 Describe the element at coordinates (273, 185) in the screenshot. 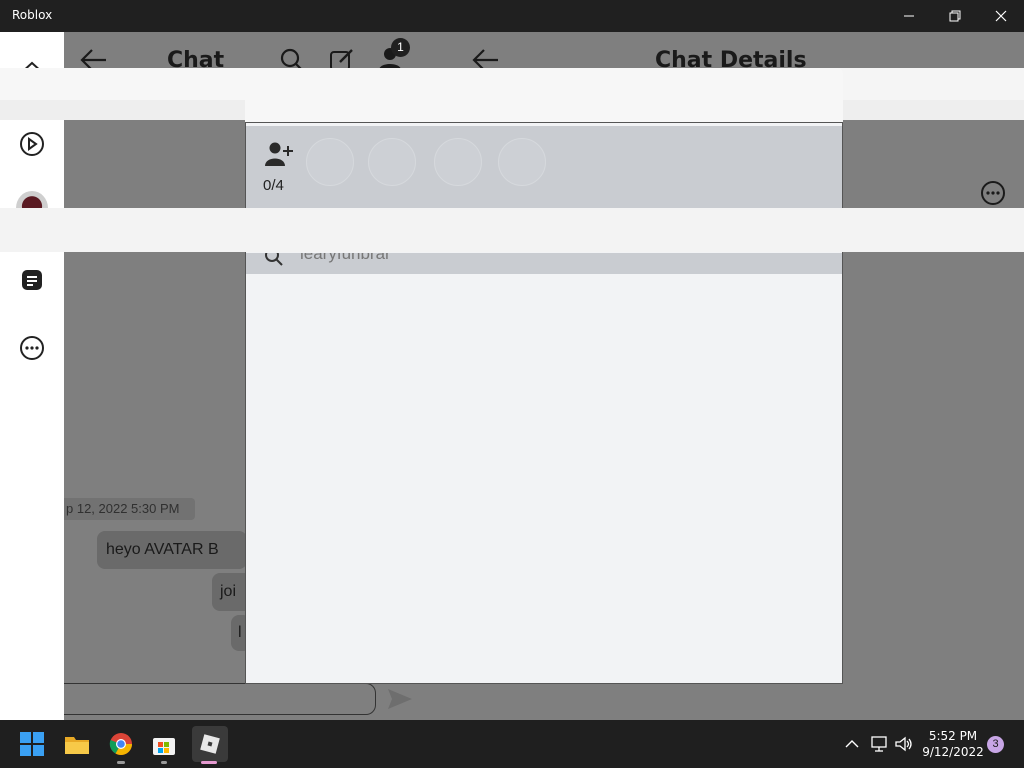

I see `participant-count: 0/4` at that location.